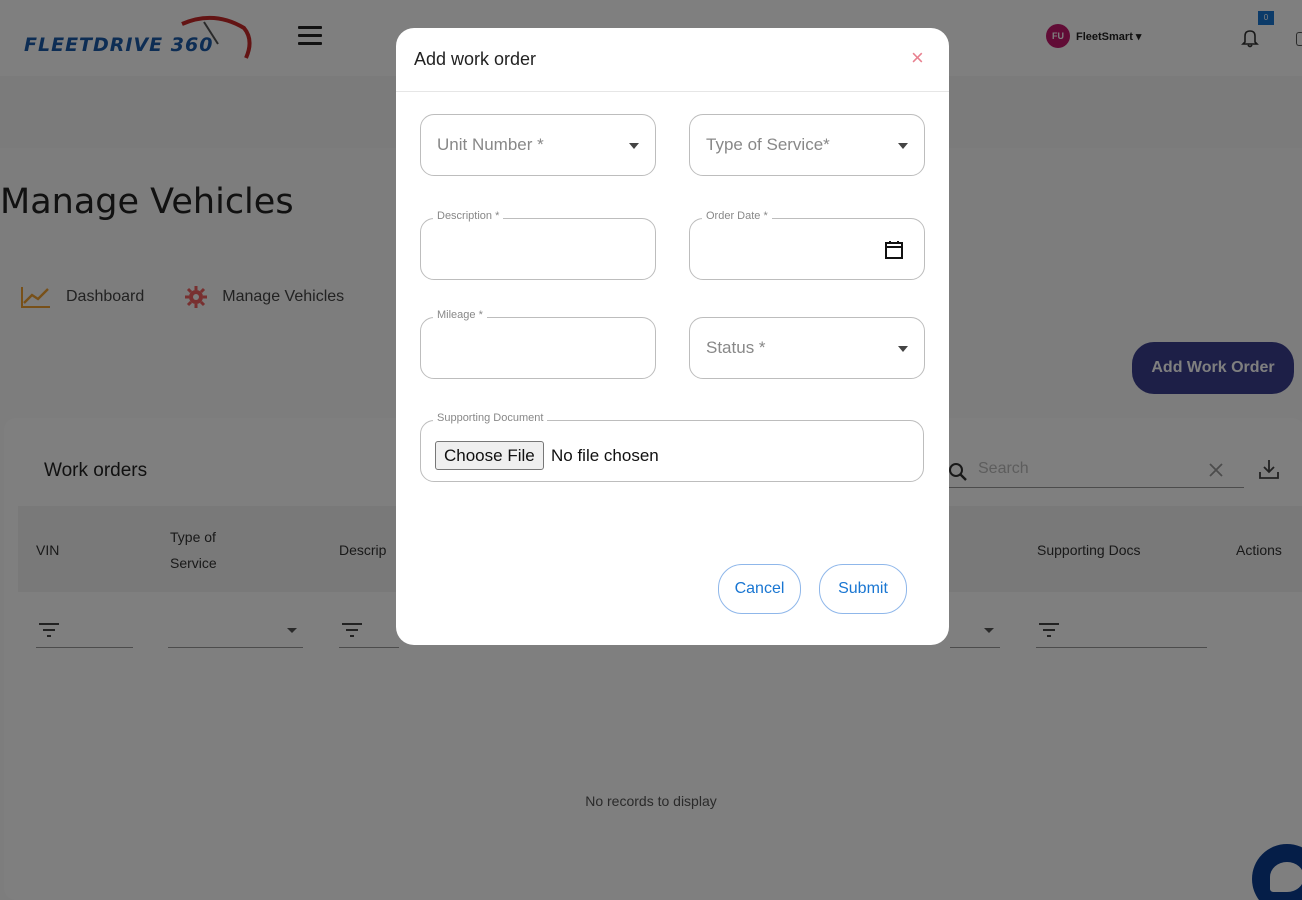 The height and width of the screenshot is (900, 1302). Describe the element at coordinates (460, 315) in the screenshot. I see `field-label: Mileage *` at that location.